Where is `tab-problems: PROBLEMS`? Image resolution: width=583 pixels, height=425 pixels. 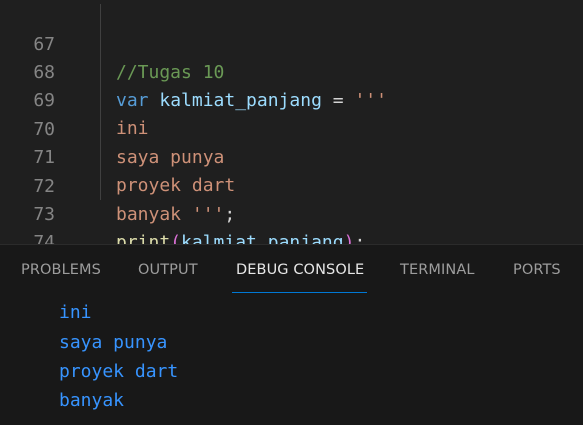
tab-problems: PROBLEMS is located at coordinates (61, 270).